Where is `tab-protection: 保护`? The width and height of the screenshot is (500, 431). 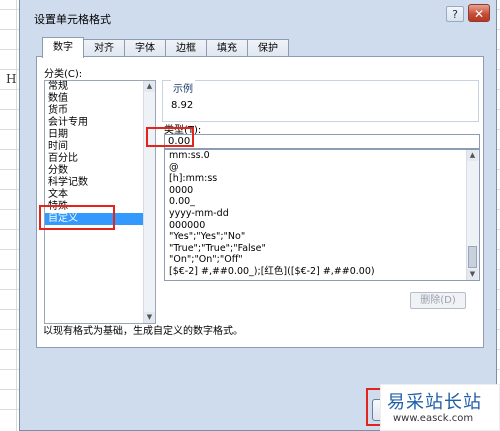
tab-protection: 保护 is located at coordinates (268, 48).